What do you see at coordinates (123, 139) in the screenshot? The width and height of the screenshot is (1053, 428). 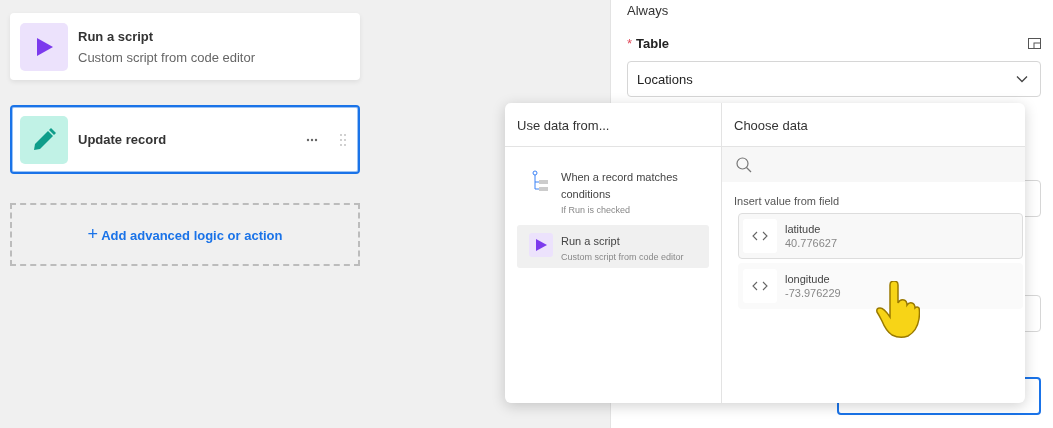 I see `step-title: Update record` at bounding box center [123, 139].